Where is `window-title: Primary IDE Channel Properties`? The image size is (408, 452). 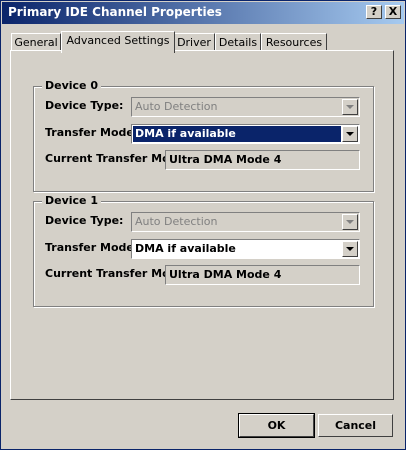
window-title: Primary IDE Channel Properties is located at coordinates (115, 12).